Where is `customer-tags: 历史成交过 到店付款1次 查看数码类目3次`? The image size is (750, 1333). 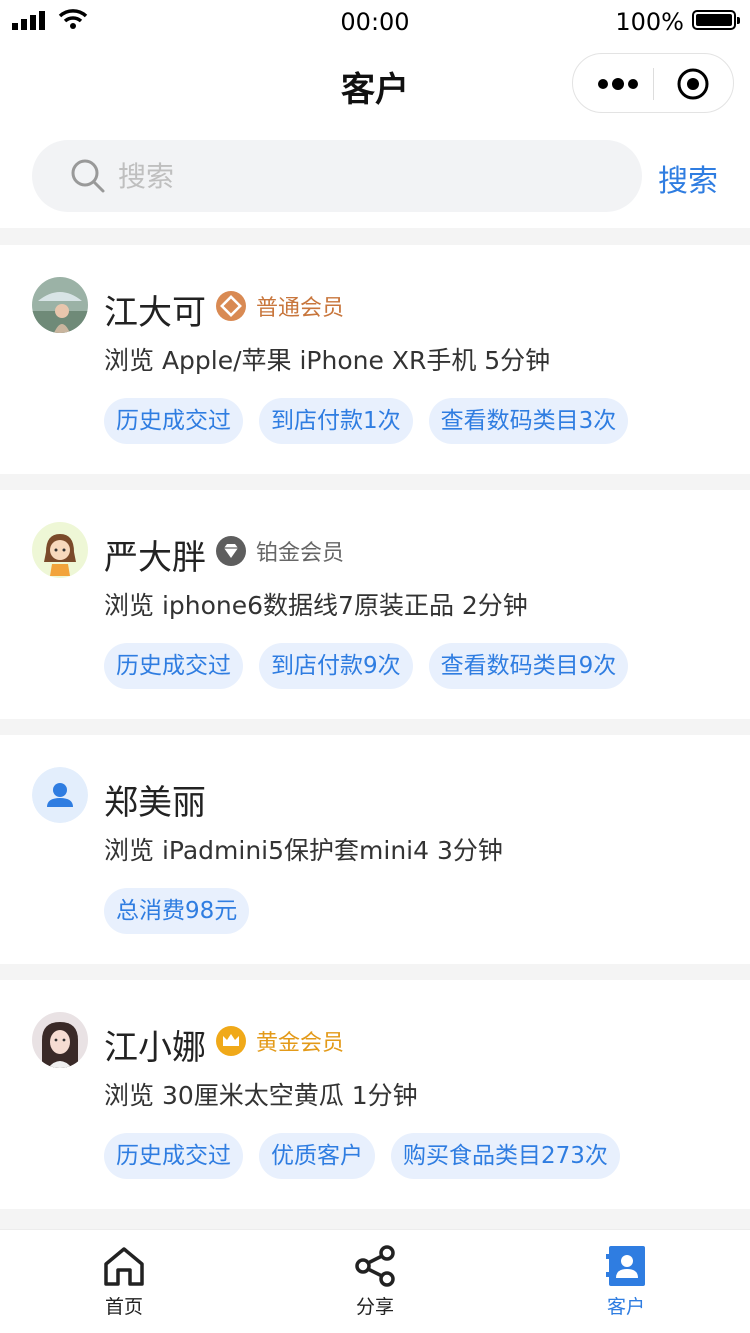
customer-tags: 历史成交过 到店付款1次 查看数码类目3次 is located at coordinates (374, 421).